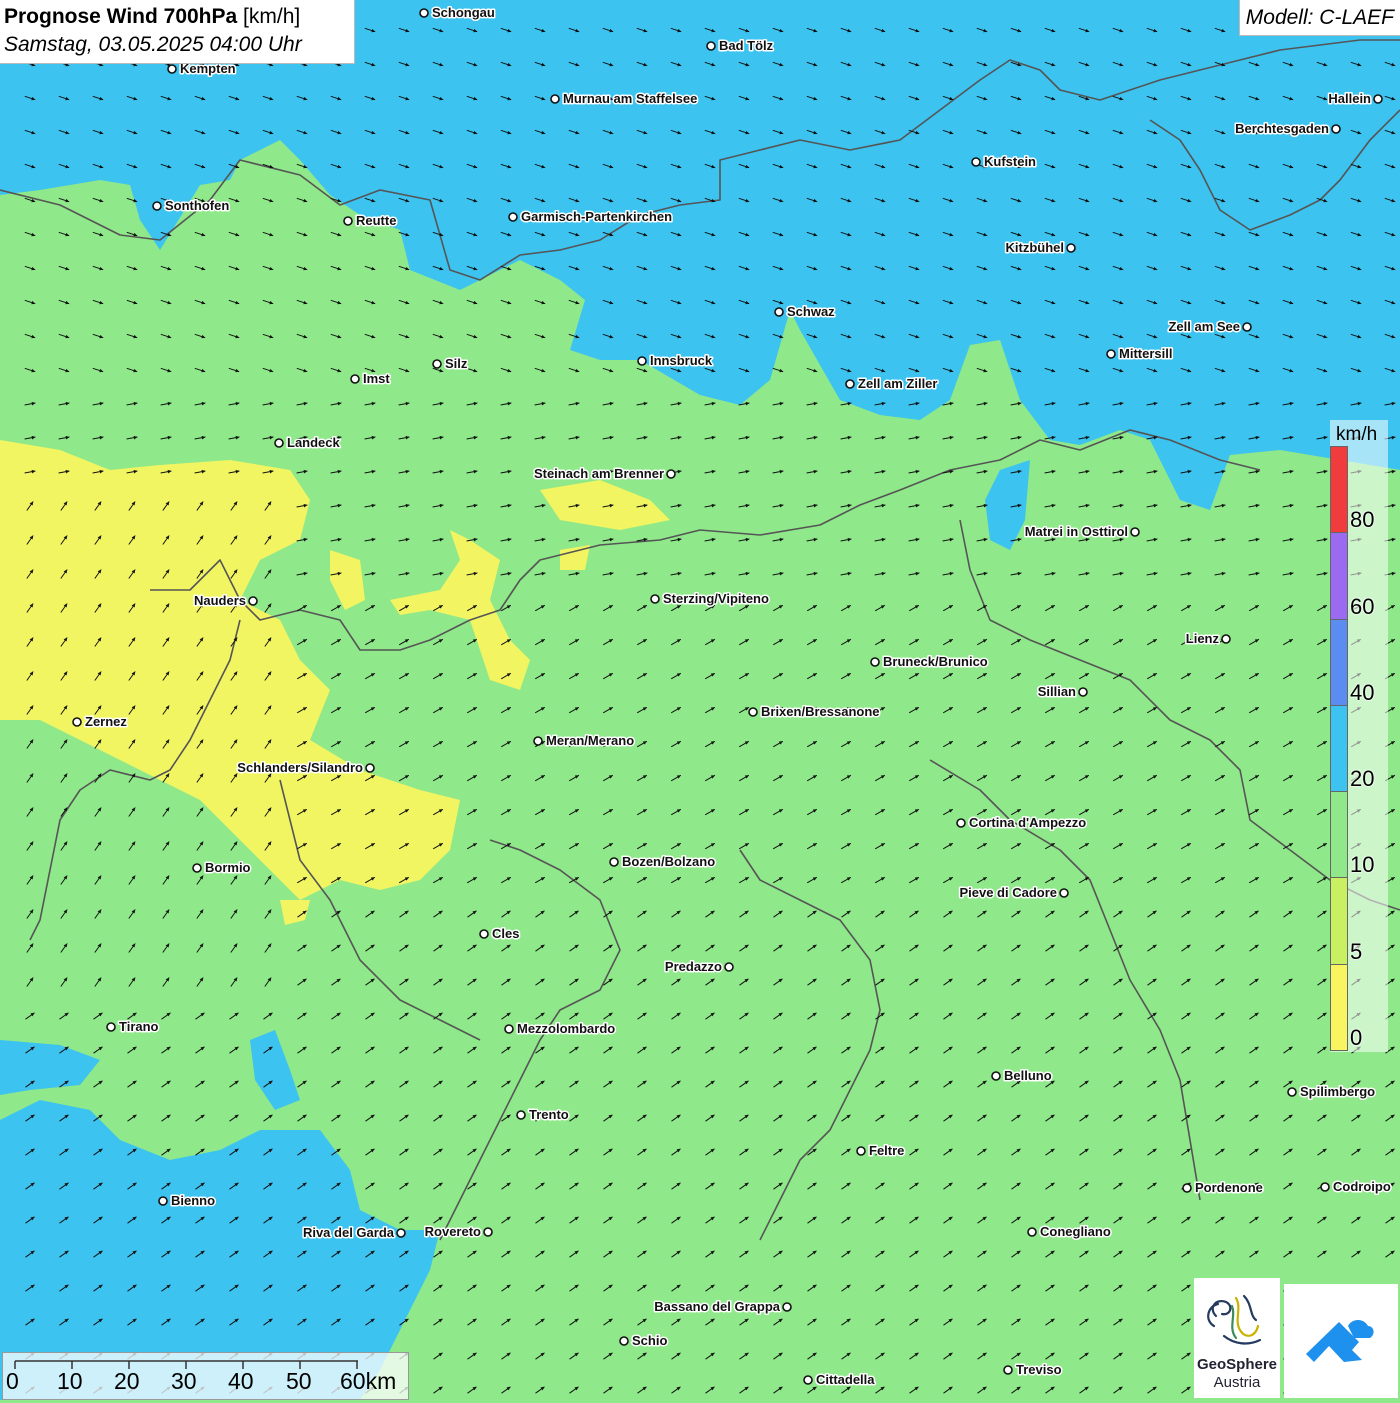  Describe the element at coordinates (1362, 606) in the screenshot. I see `legend-tick-label: 60` at that location.